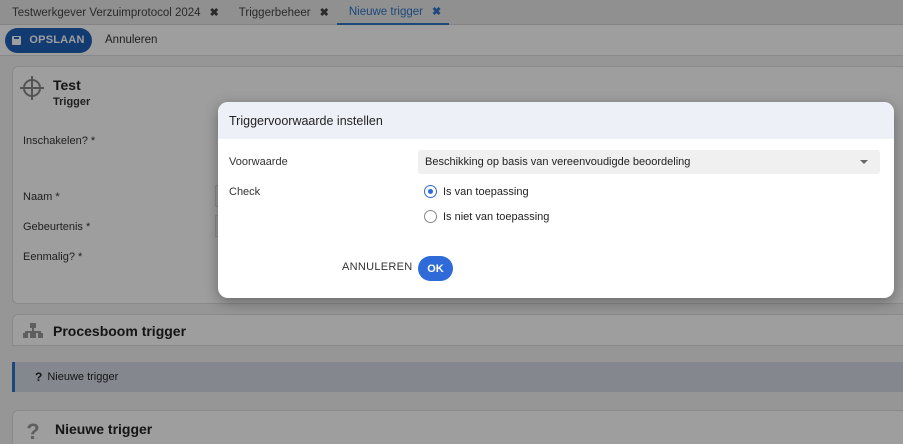 The height and width of the screenshot is (444, 903). What do you see at coordinates (430, 191) in the screenshot?
I see `radio-selected-icon` at bounding box center [430, 191].